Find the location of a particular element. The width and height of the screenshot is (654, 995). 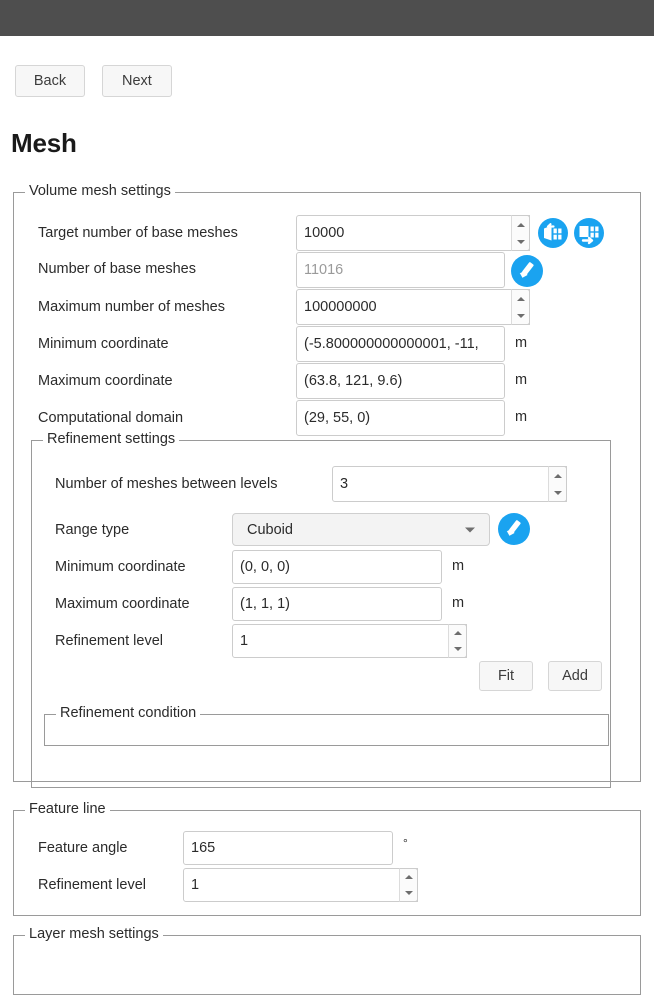

target-base-meshes-stepper is located at coordinates (520, 233).